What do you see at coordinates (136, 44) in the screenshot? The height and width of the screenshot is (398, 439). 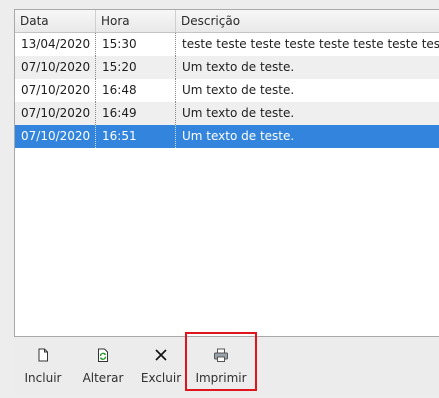 I see `cell-hora: 15:30` at bounding box center [136, 44].